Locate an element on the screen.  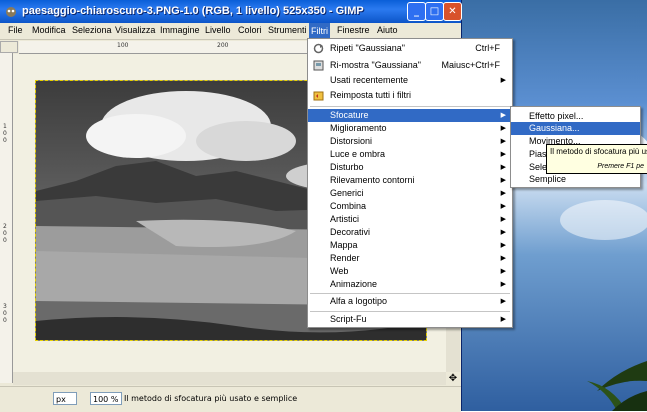
menu-finestre: Finestre is located at coordinates (353, 30).